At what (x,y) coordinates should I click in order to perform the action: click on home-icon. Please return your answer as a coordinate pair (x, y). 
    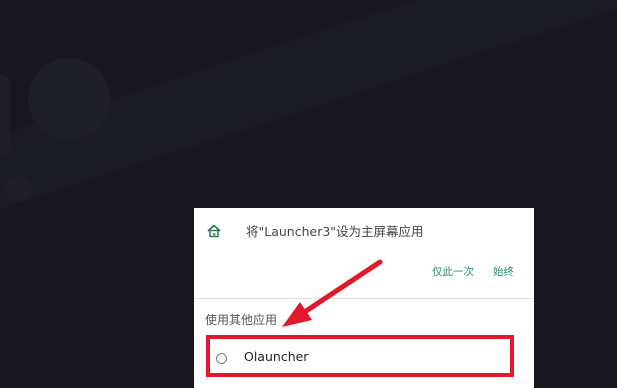
    Looking at the image, I should click on (214, 231).